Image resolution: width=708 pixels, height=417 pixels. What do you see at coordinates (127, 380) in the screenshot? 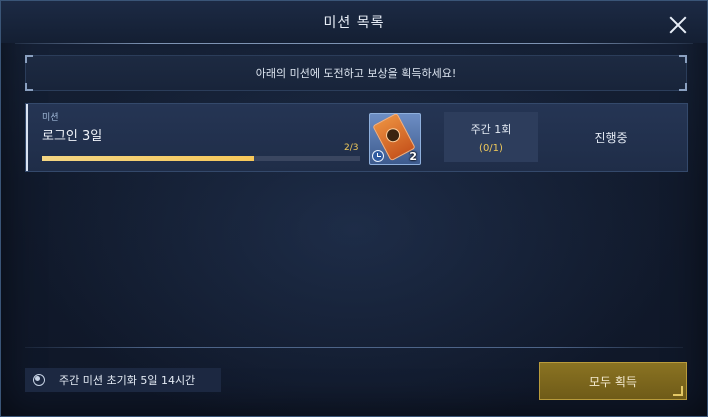
I see `reset-text: 주간 미션 초기화 5일 14시간` at bounding box center [127, 380].